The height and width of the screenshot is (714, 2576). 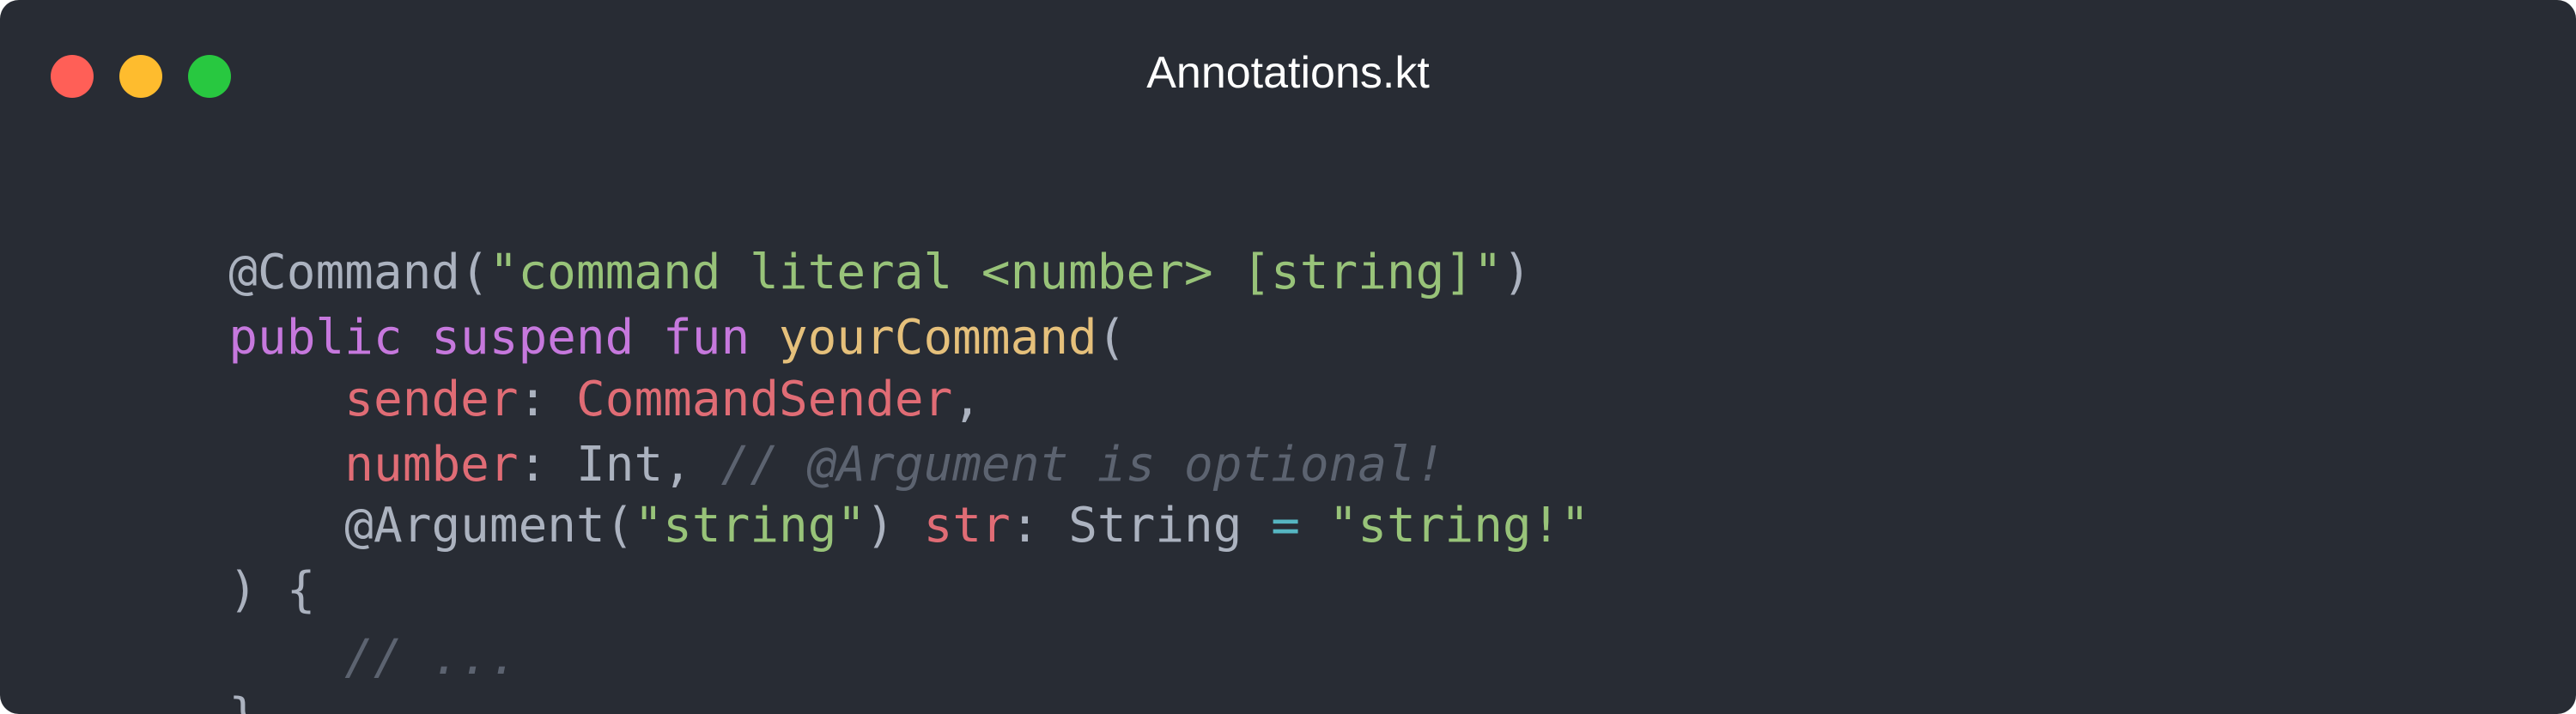 What do you see at coordinates (490, 526) in the screenshot?
I see `code-token: @Argument(` at bounding box center [490, 526].